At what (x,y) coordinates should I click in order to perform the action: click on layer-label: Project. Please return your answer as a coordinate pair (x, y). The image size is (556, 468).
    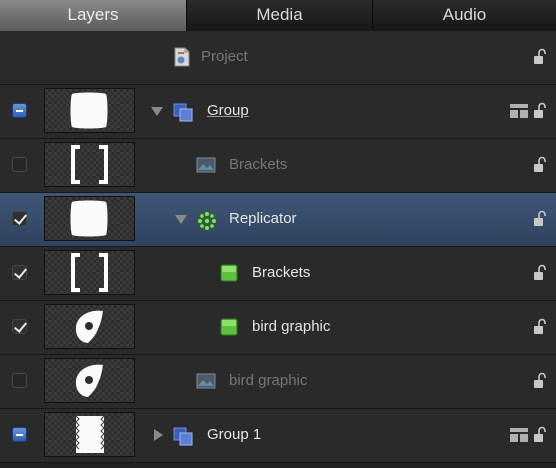
    Looking at the image, I should click on (224, 56).